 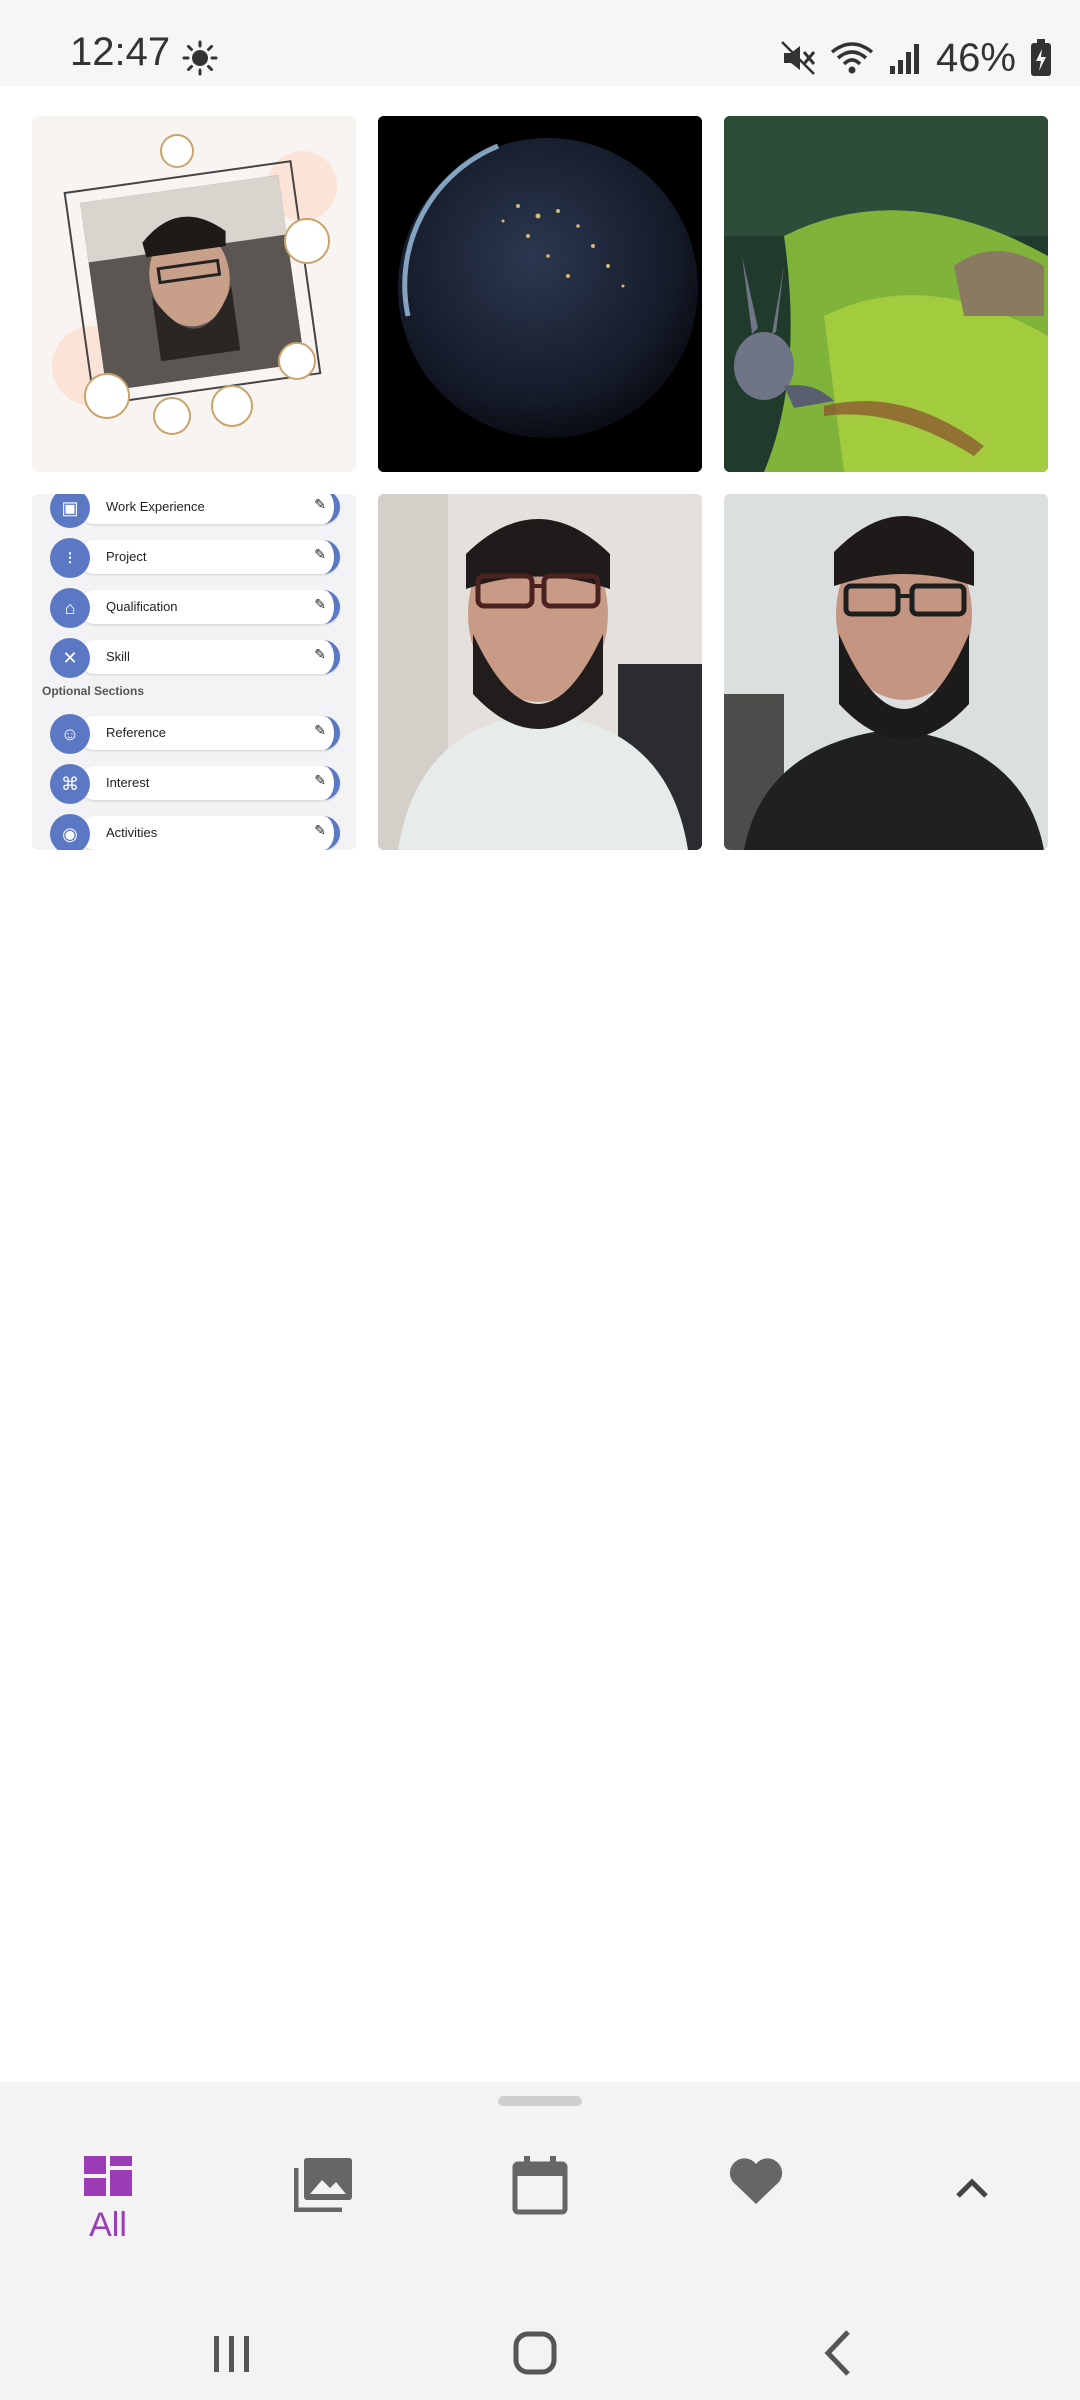 I want to click on resume-row-reference: ☺ Reference ✎, so click(x=195, y=734).